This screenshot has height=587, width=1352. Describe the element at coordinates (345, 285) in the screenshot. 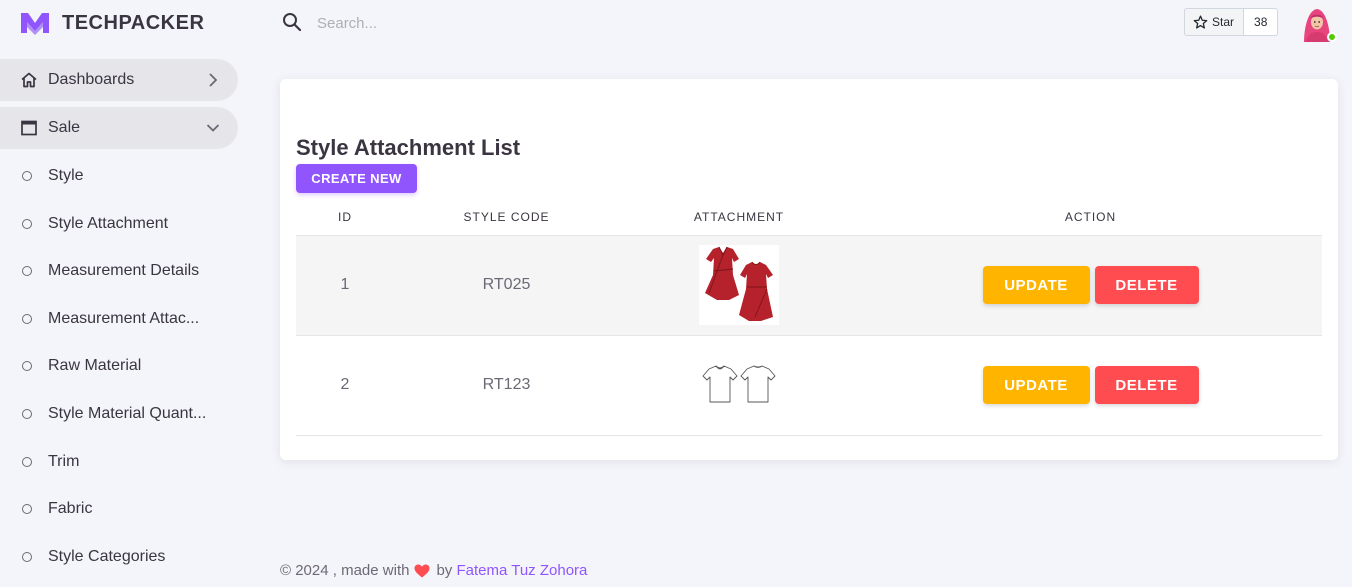

I see `cell-id: 1` at that location.